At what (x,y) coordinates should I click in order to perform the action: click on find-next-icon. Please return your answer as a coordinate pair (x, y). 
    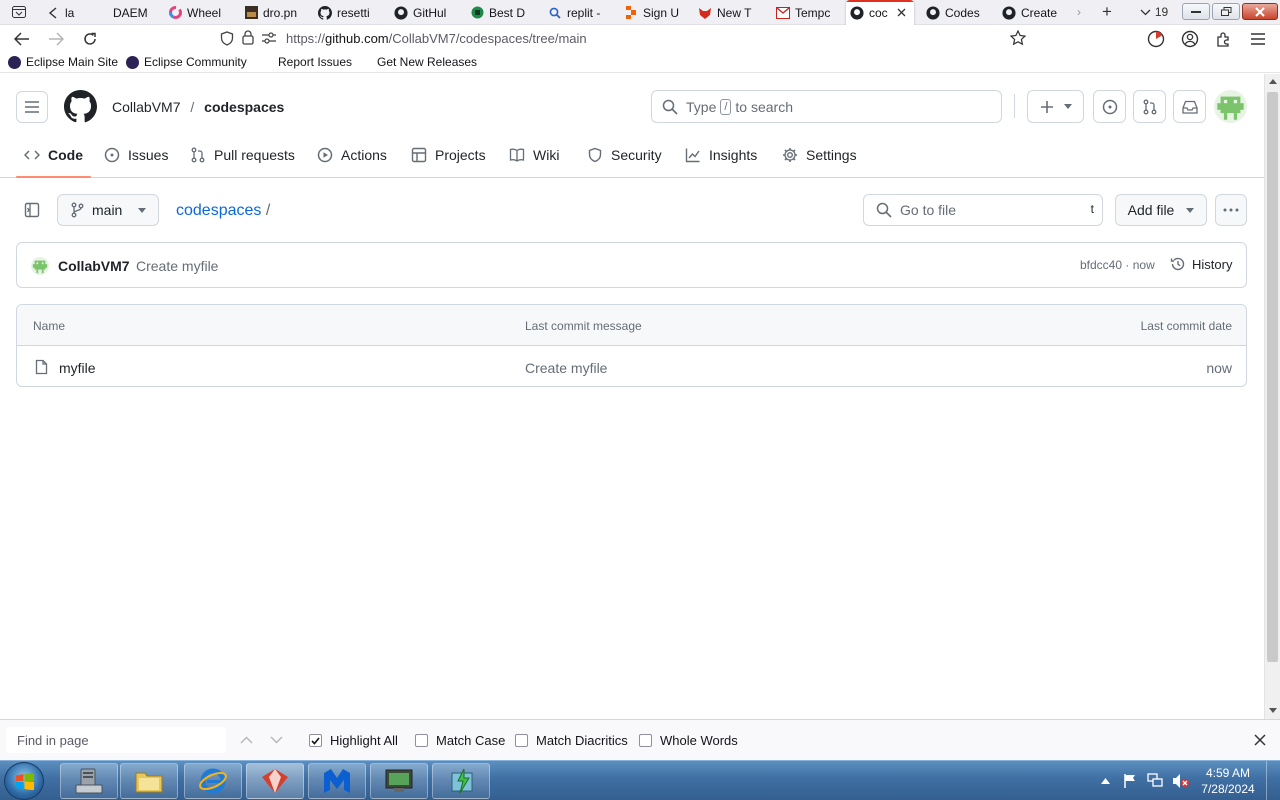
    Looking at the image, I should click on (276, 740).